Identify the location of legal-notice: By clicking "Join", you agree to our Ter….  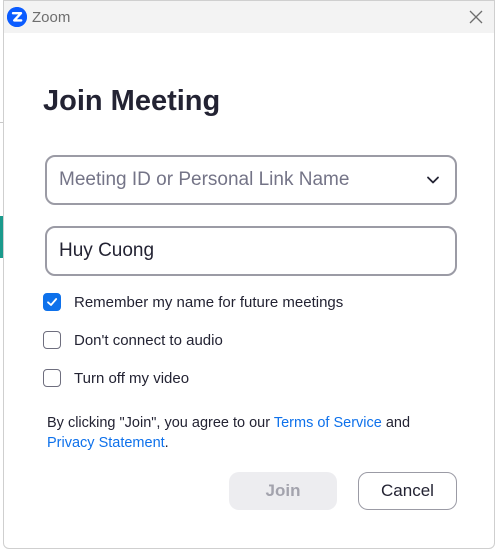
(247, 433).